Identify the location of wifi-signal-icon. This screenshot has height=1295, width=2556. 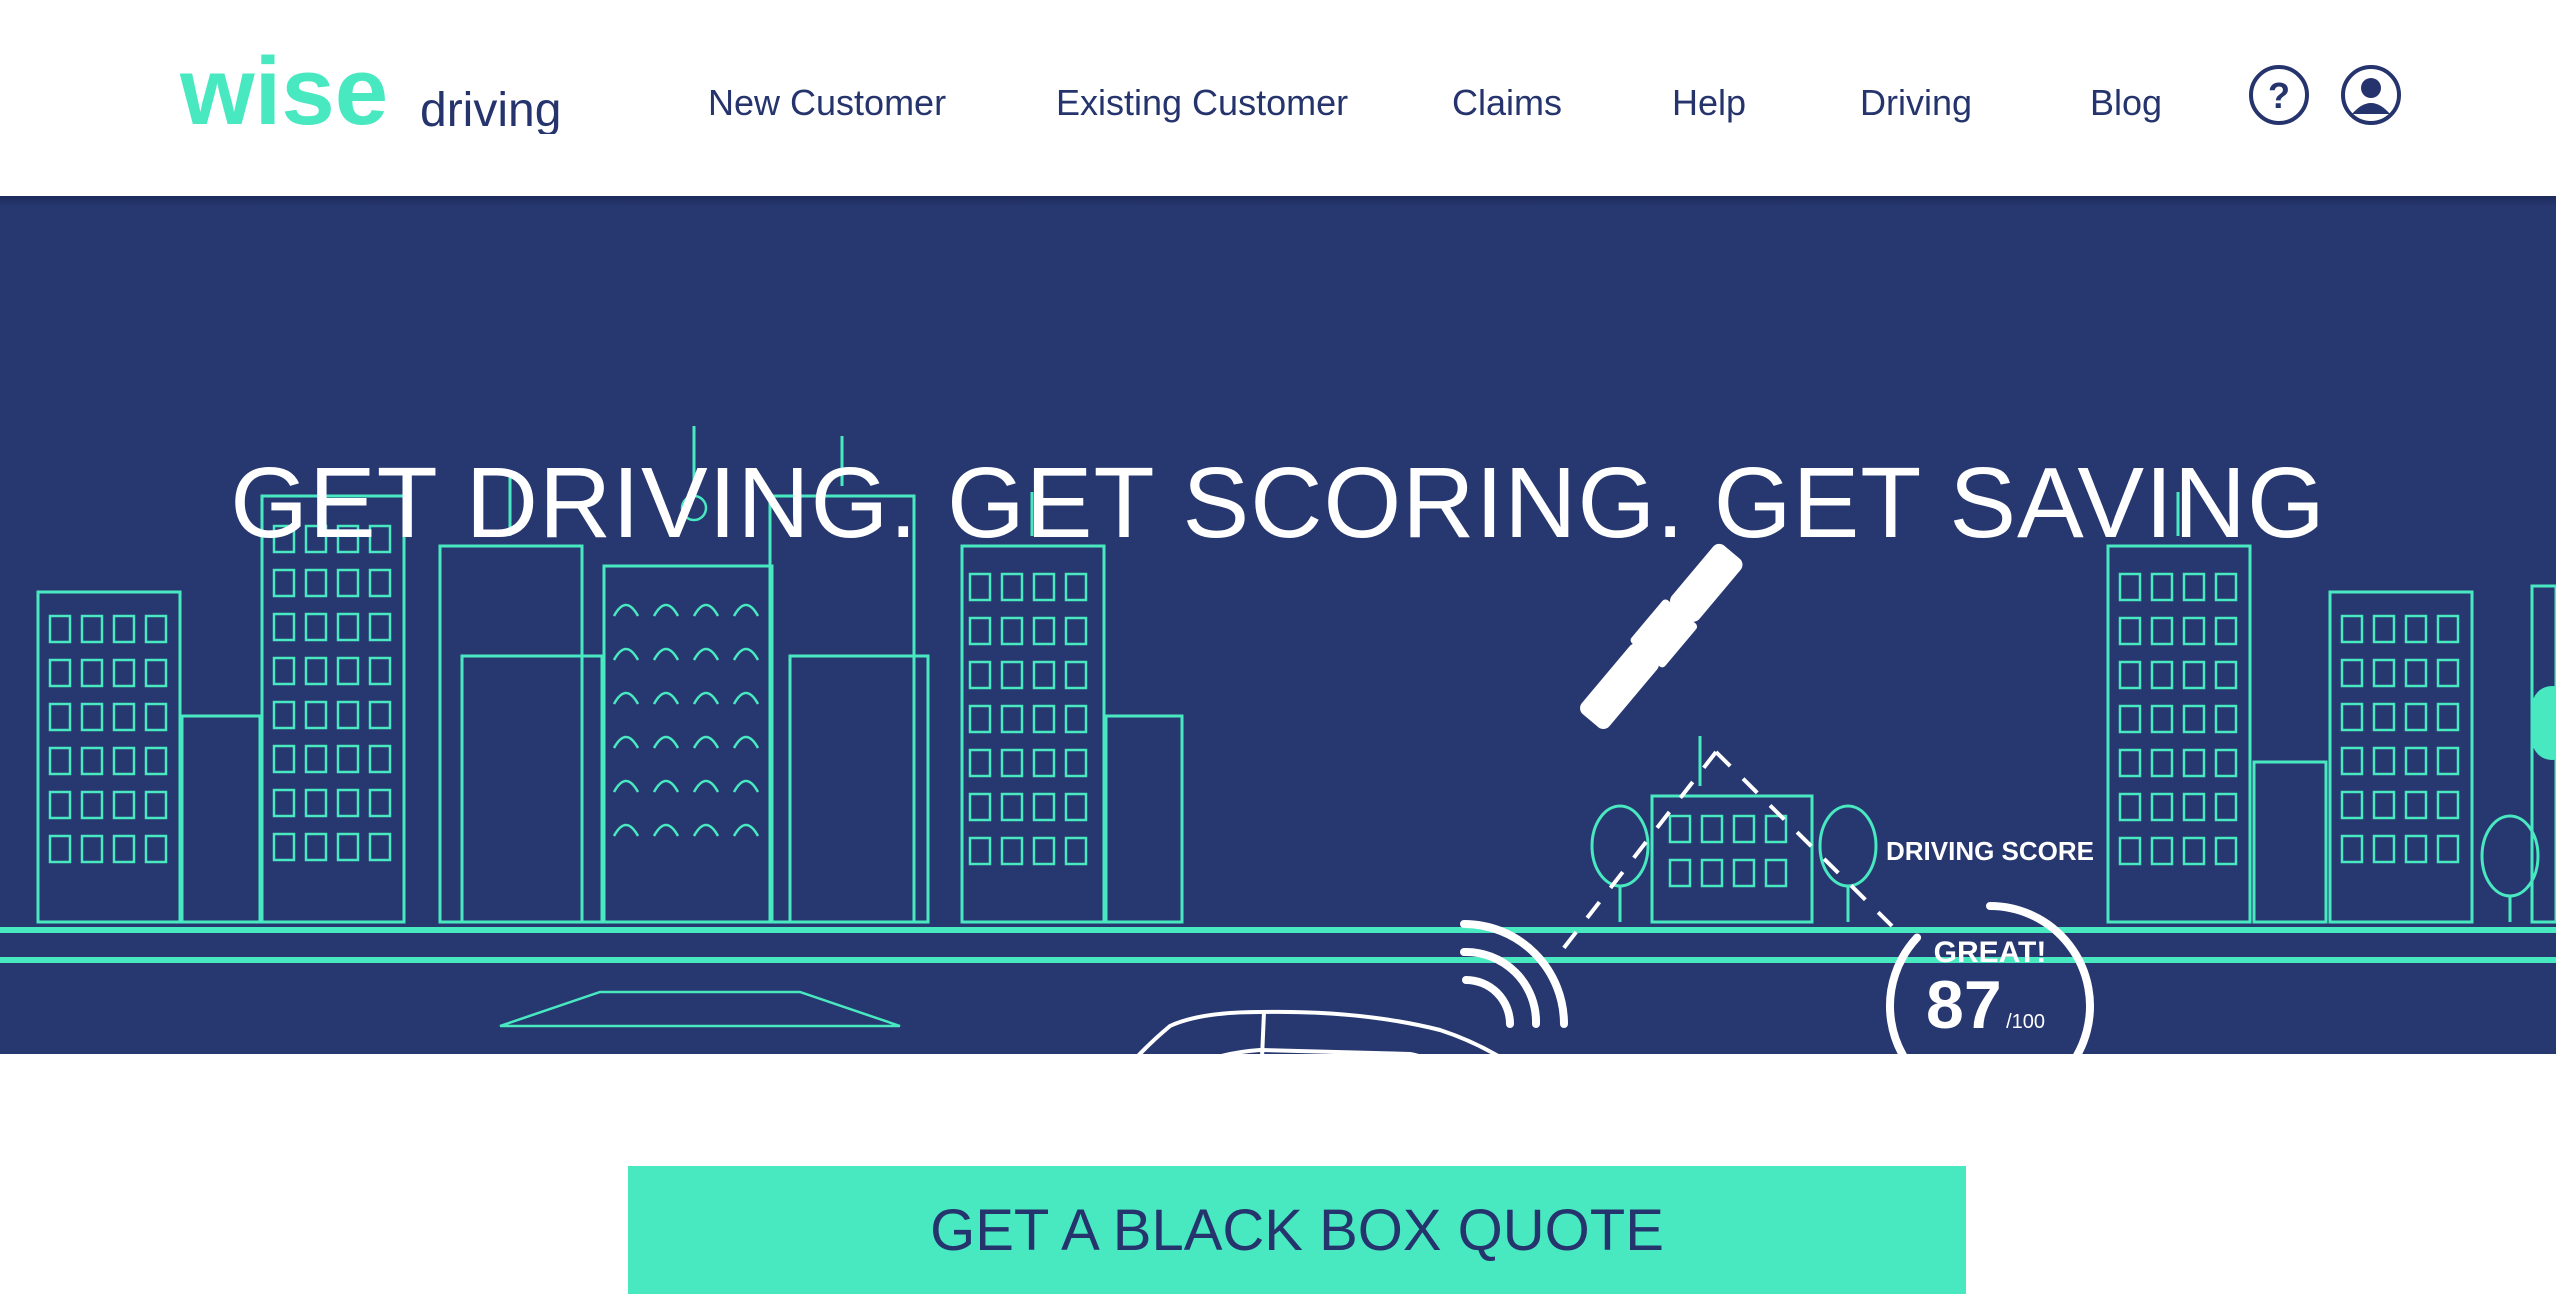
(1514, 974).